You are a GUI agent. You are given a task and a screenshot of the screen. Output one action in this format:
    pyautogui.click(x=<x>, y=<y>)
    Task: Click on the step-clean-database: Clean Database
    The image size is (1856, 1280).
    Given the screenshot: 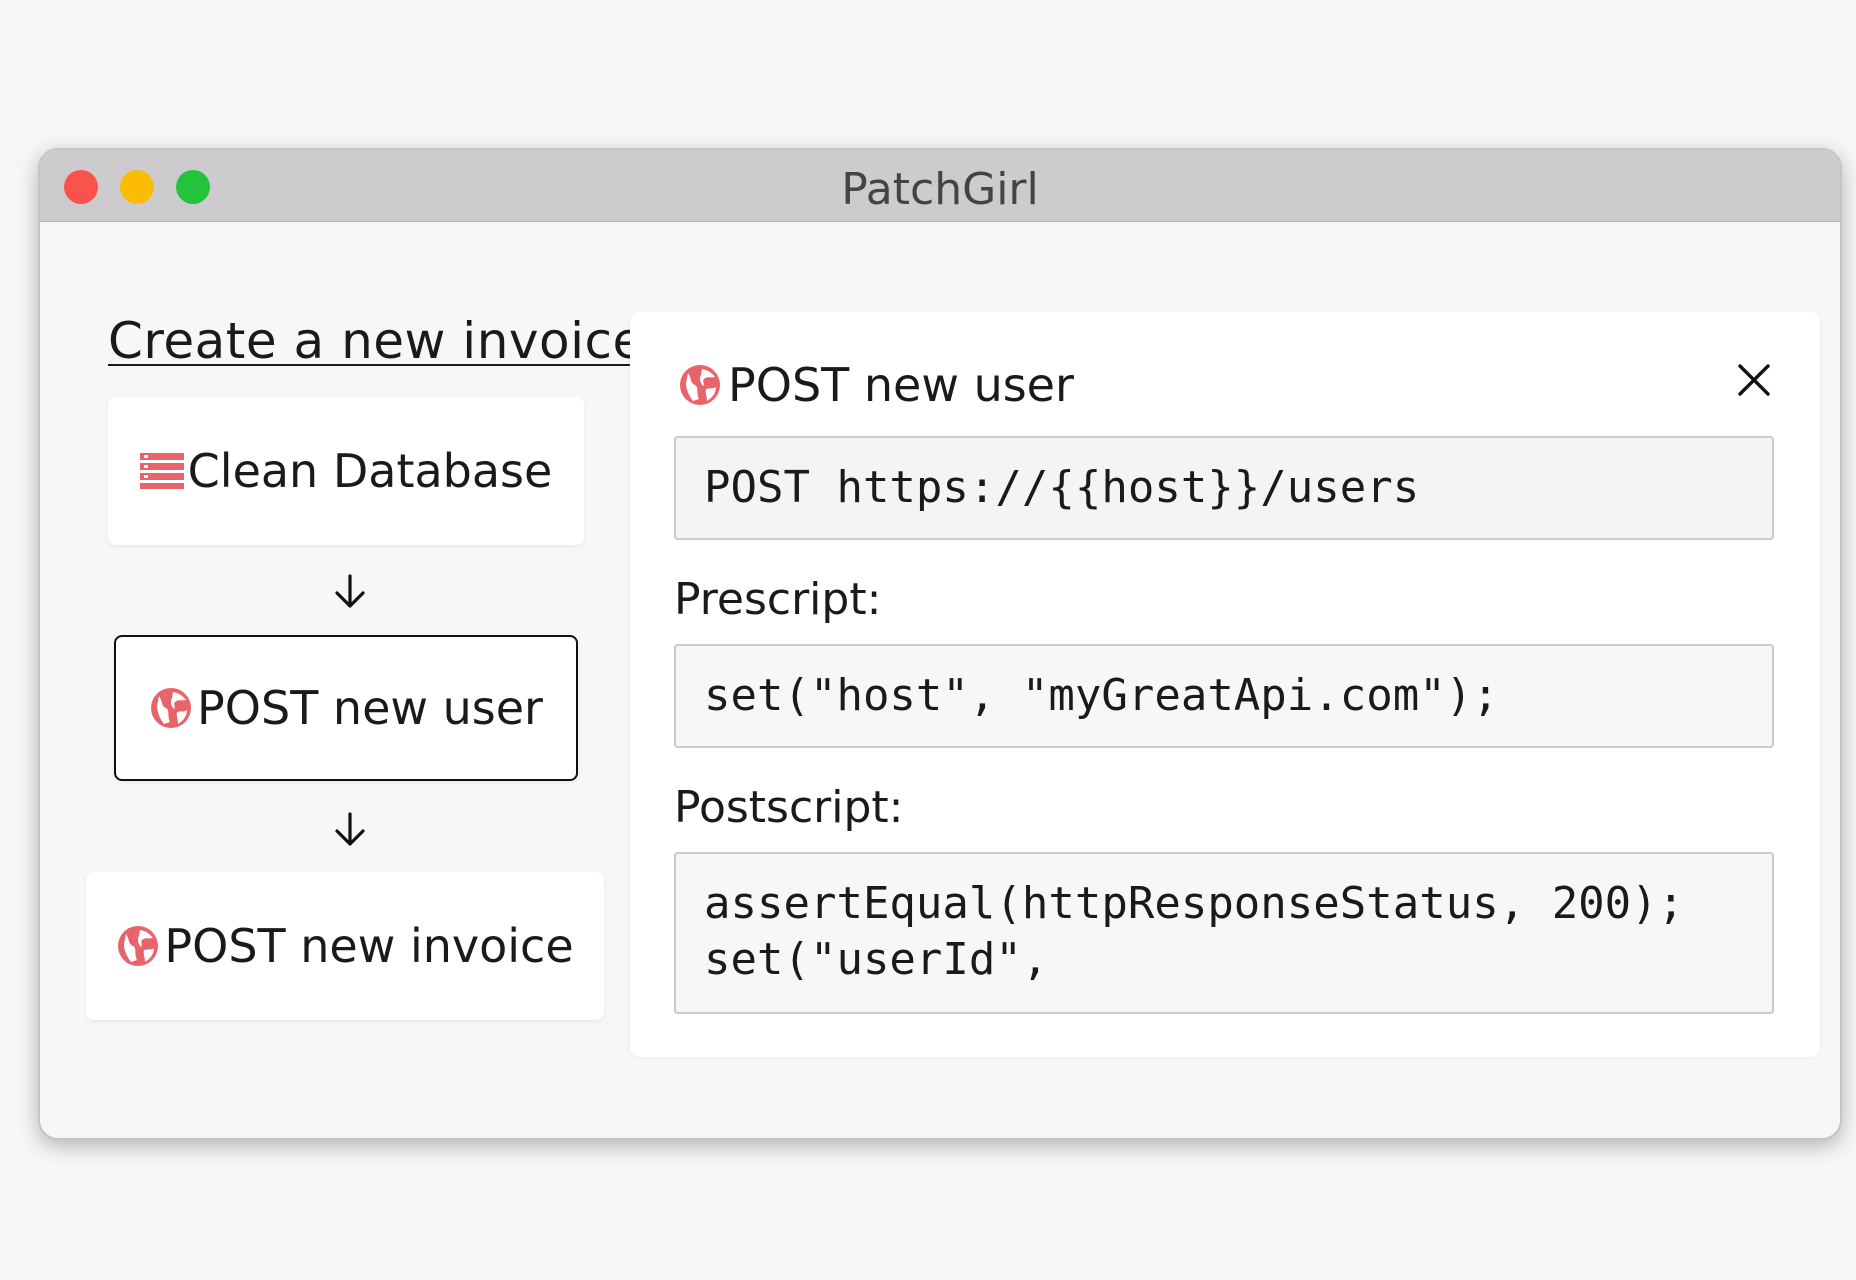 What is the action you would take?
    pyautogui.click(x=346, y=471)
    